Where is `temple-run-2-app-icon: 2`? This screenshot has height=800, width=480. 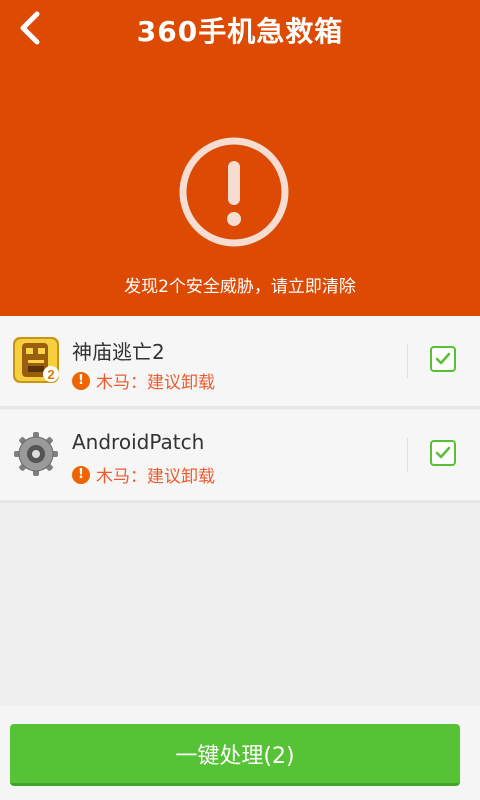 temple-run-2-app-icon: 2 is located at coordinates (36, 360).